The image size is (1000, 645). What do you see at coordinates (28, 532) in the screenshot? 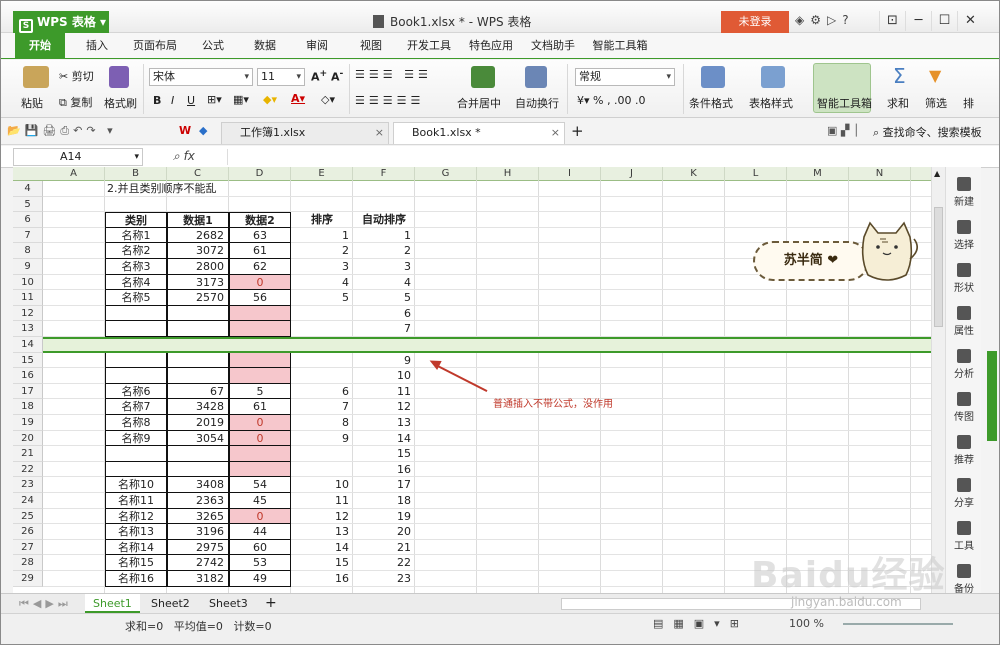
I see `row-header-26: 26` at bounding box center [28, 532].